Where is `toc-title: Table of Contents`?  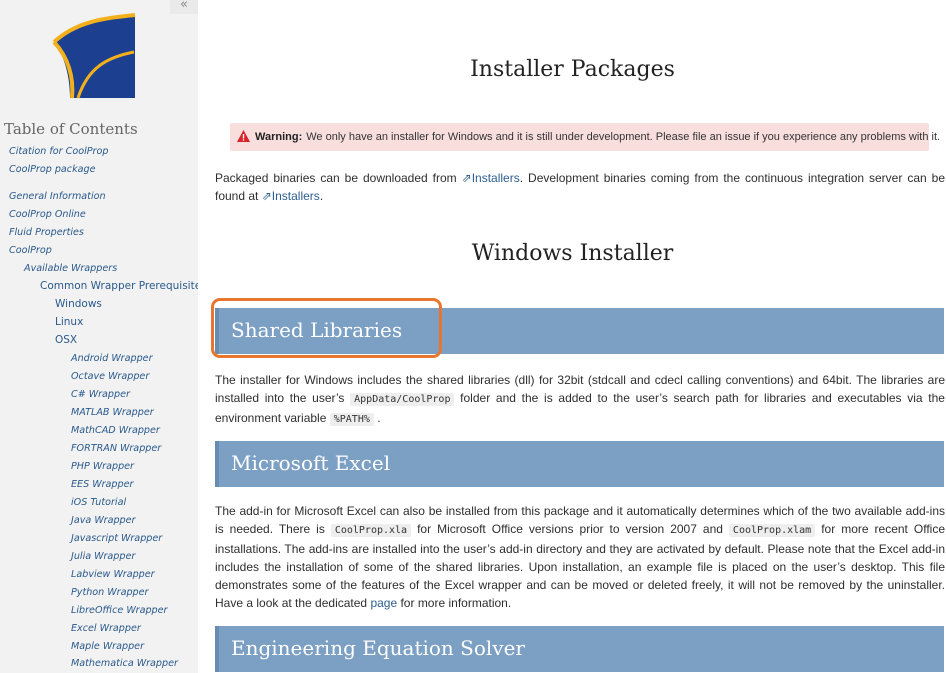 toc-title: Table of Contents is located at coordinates (71, 129).